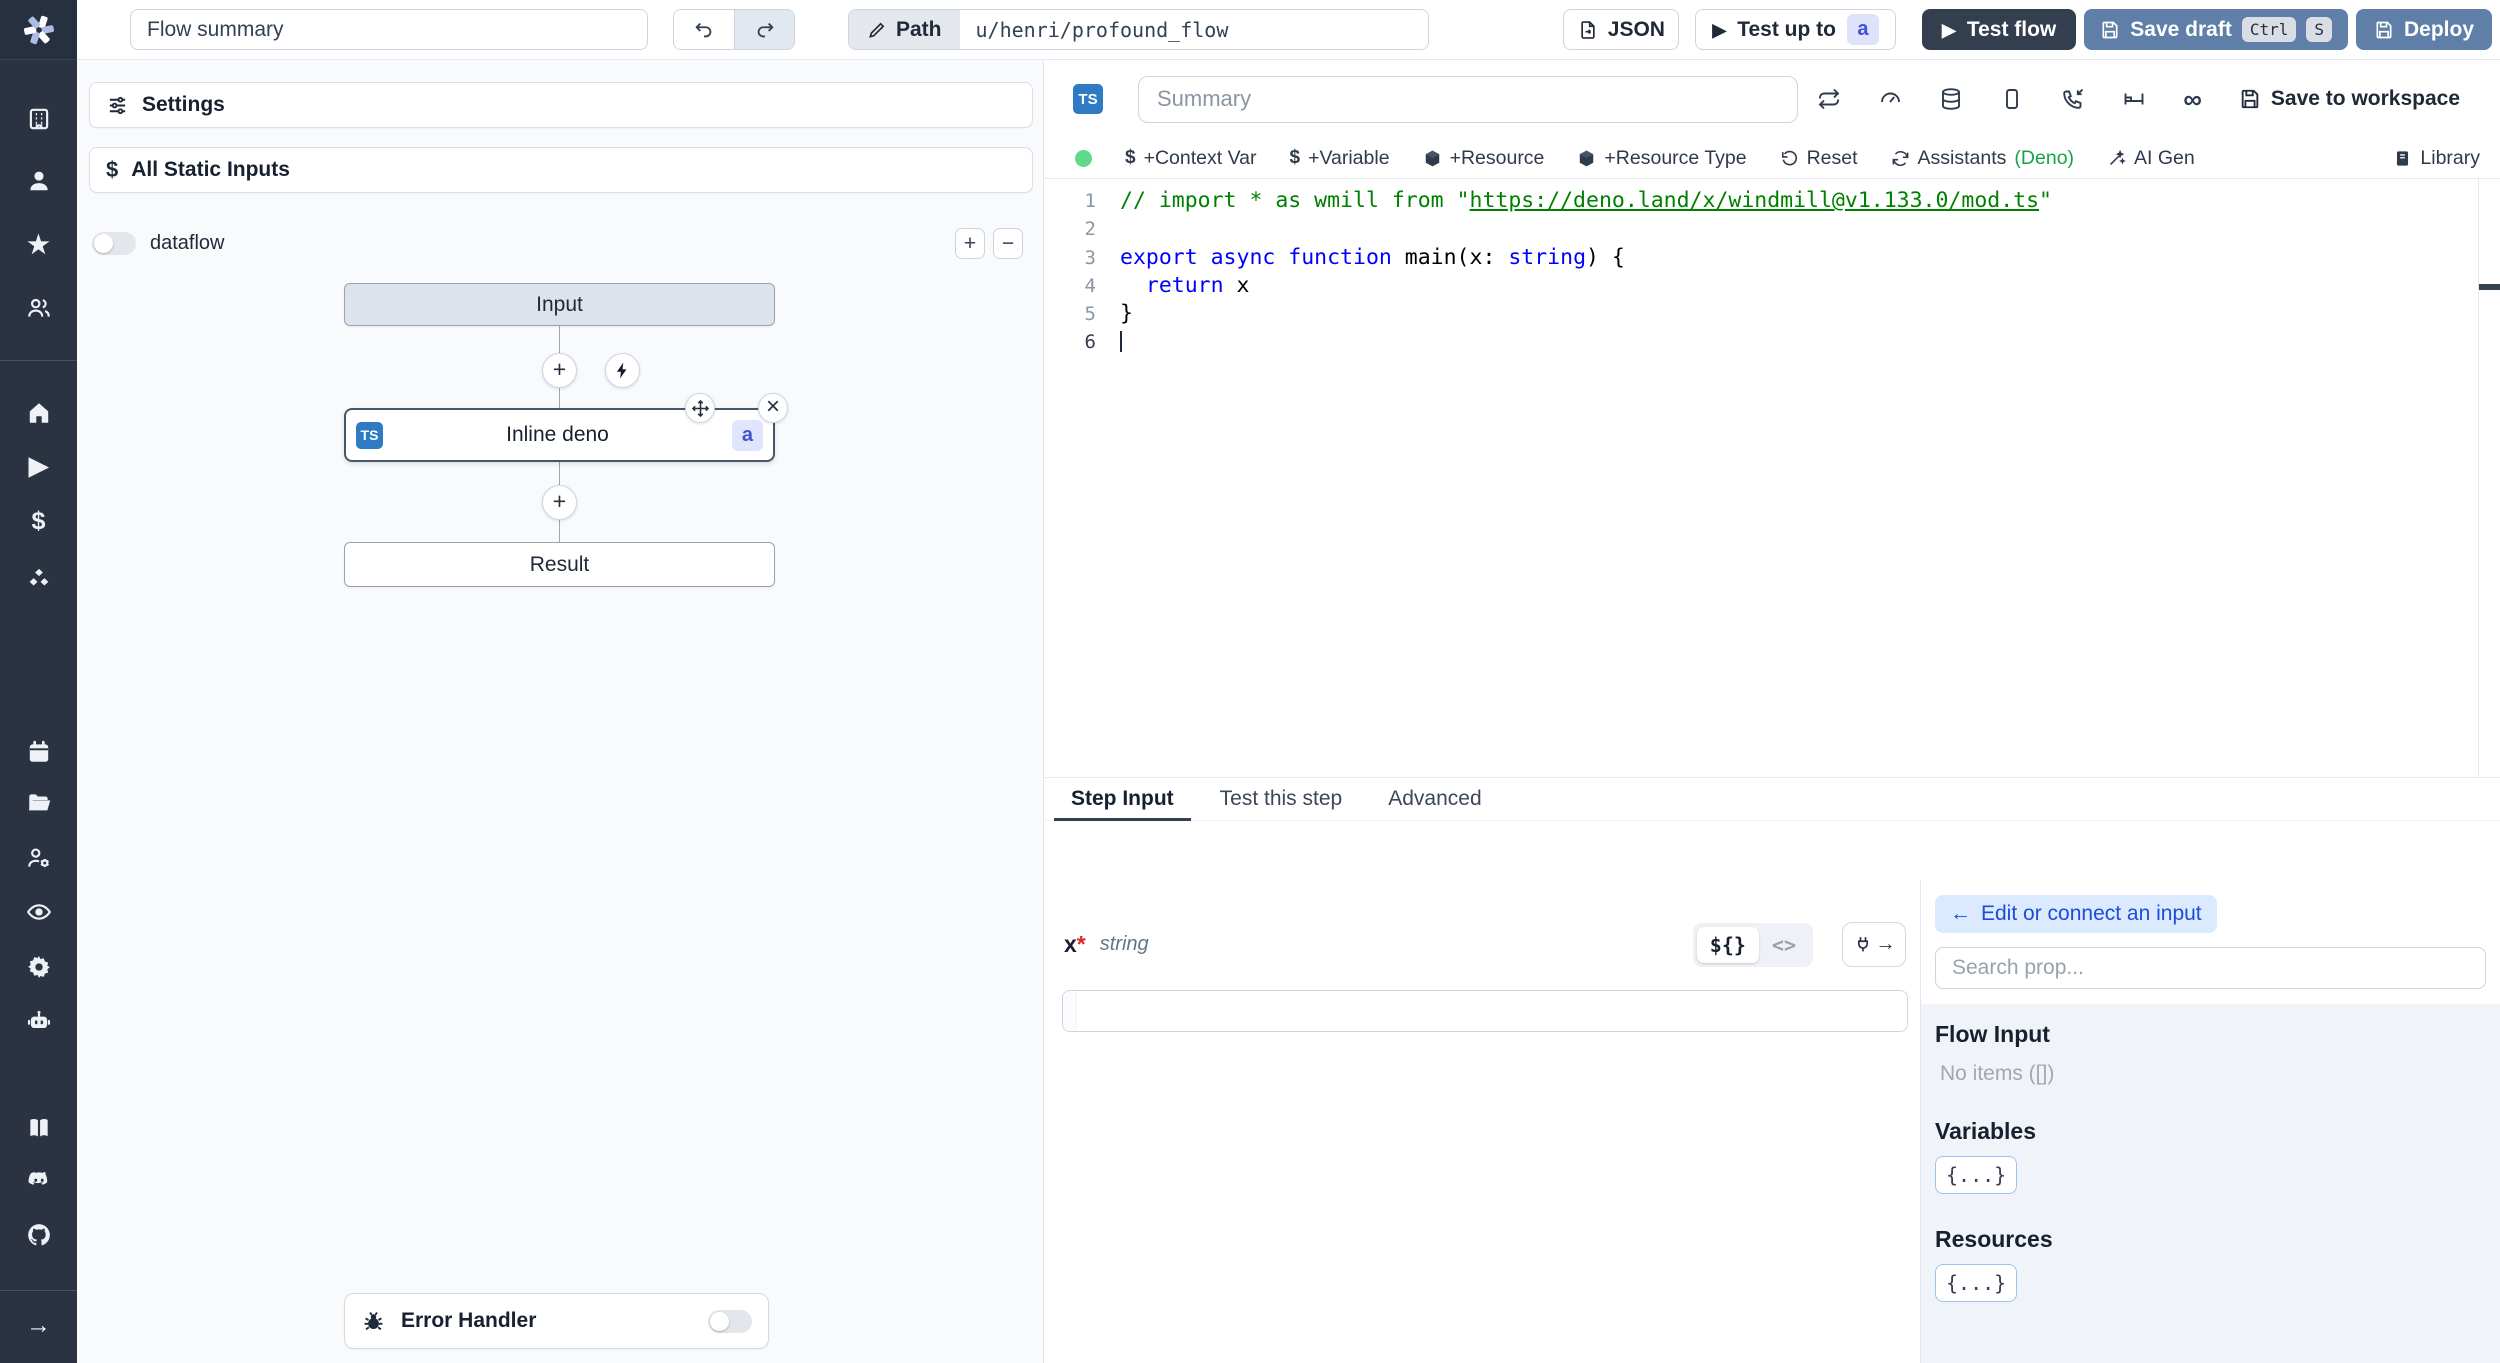 This screenshot has width=2500, height=1363. I want to click on schedules-calendar-icon, so click(38, 752).